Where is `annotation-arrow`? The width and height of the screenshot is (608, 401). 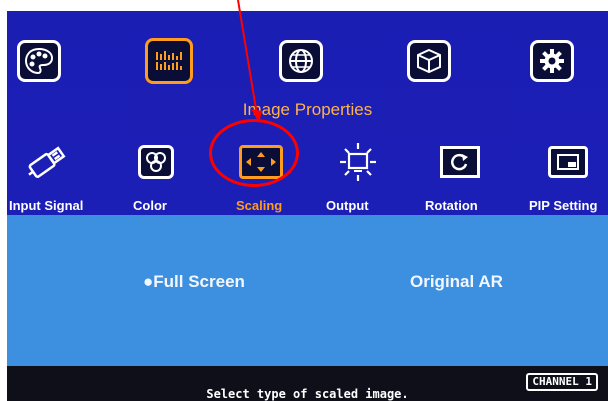
annotation-arrow is located at coordinates (249, 61).